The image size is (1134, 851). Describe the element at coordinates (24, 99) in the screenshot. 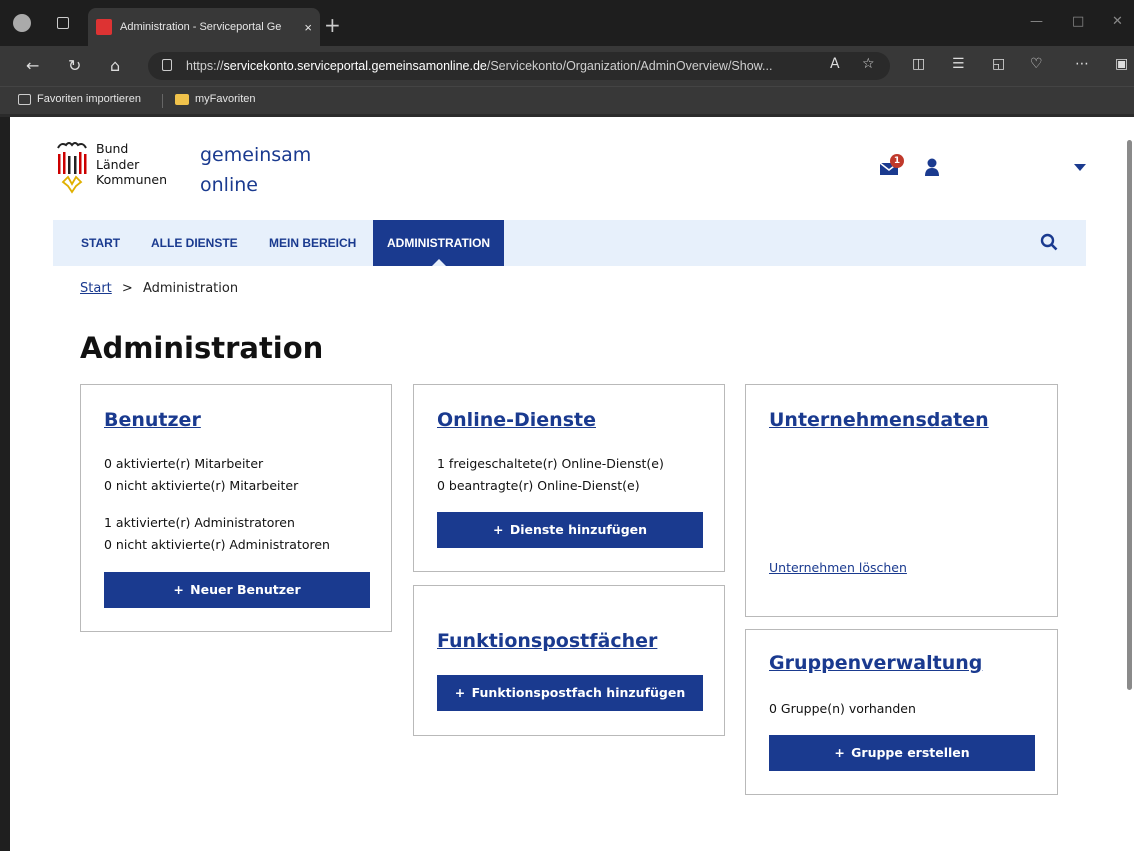

I see `import-icon` at that location.